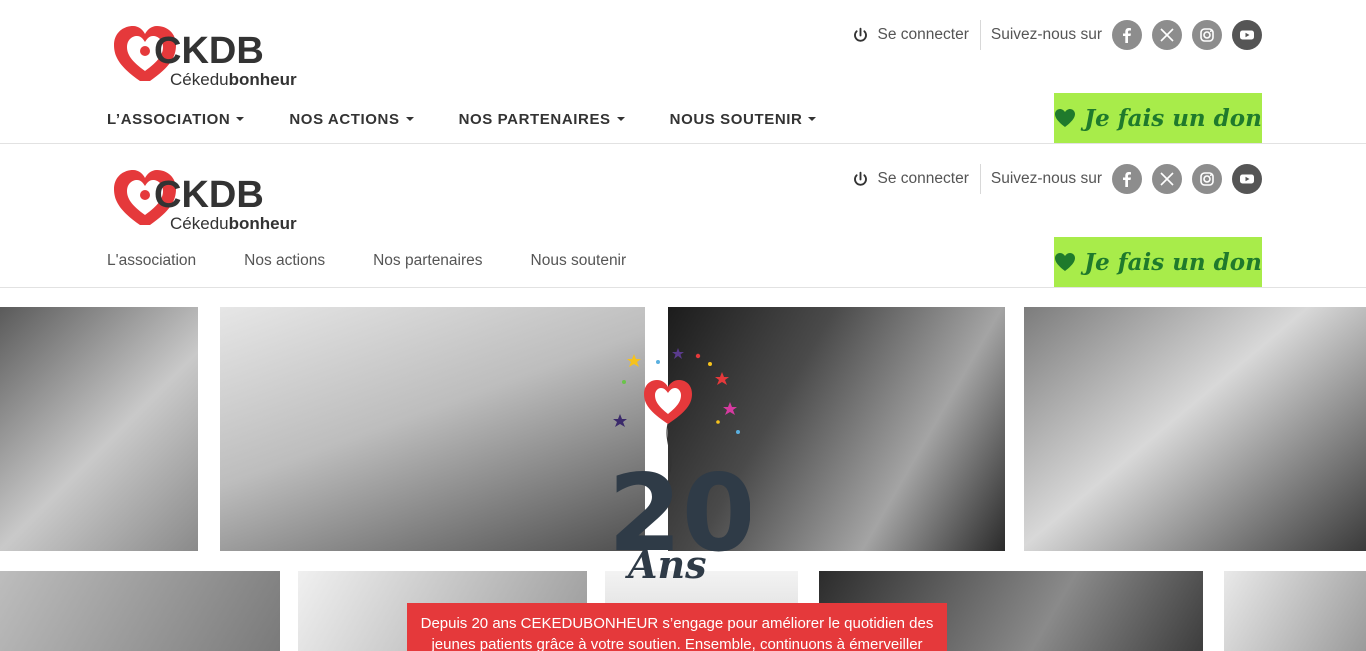 Image resolution: width=1366 pixels, height=651 pixels. Describe the element at coordinates (99, 429) in the screenshot. I see `photo-volunteer-tshirt` at that location.